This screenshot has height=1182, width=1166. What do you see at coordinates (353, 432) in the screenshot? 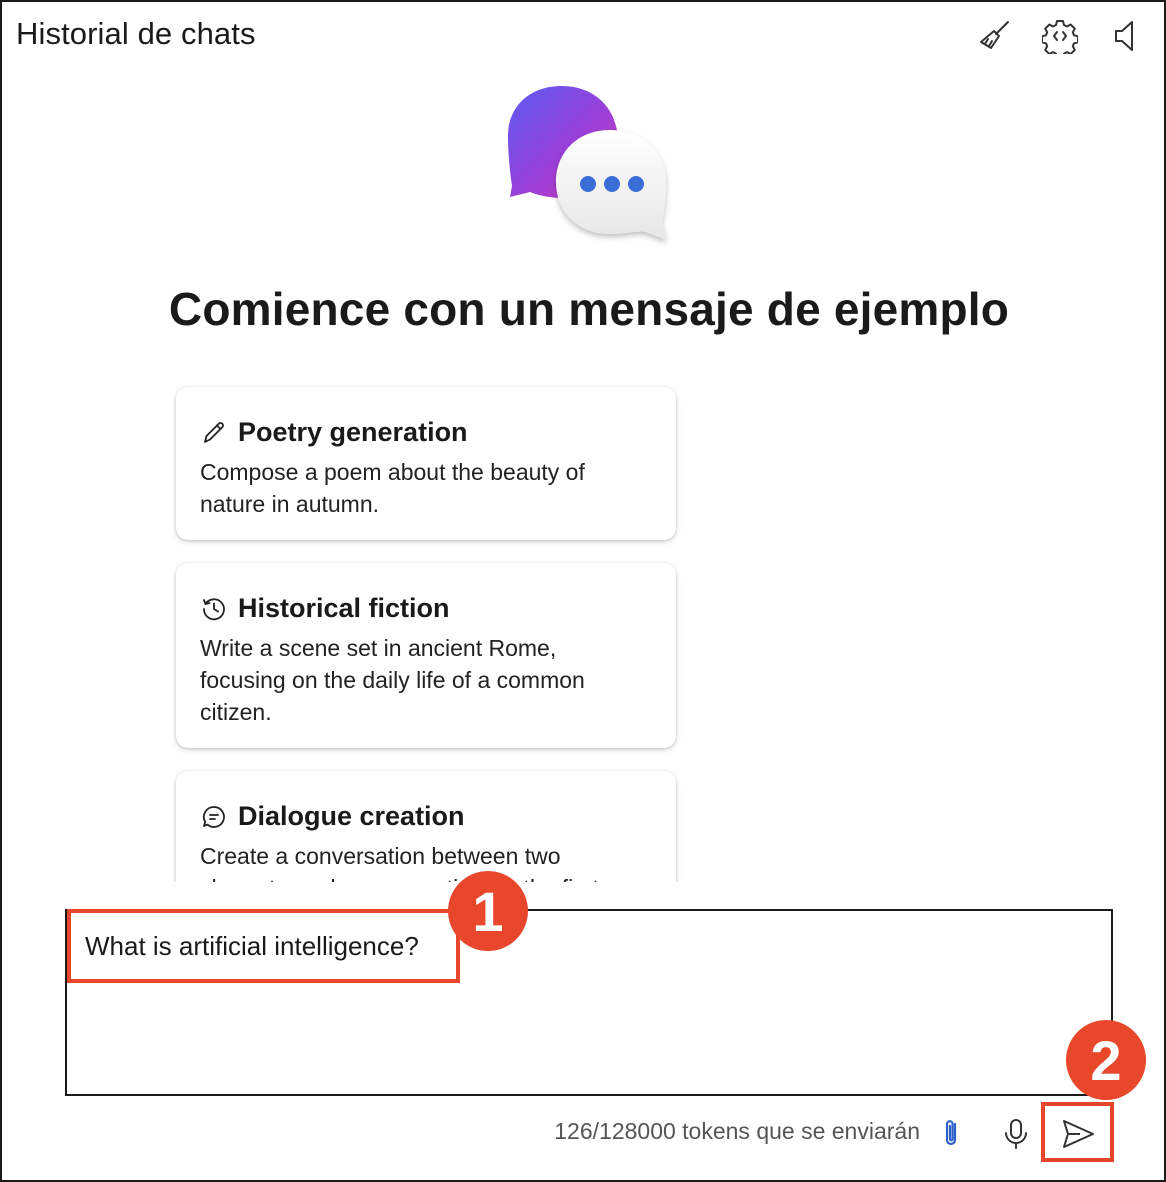
I see `card-title: Poetry generation` at bounding box center [353, 432].